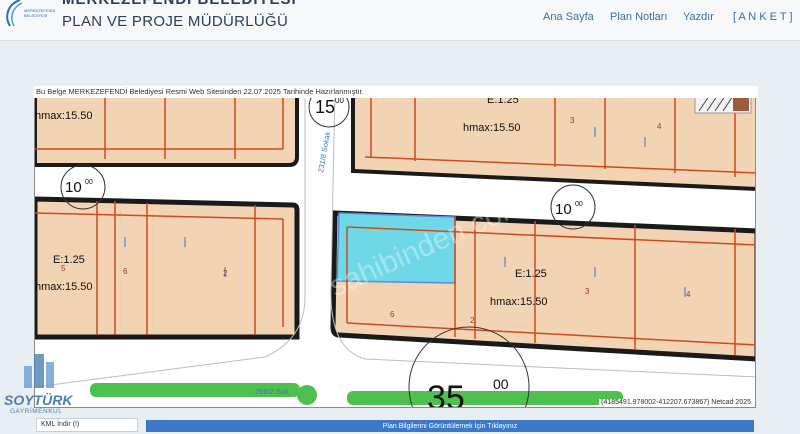 The image size is (800, 434). What do you see at coordinates (763, 17) in the screenshot?
I see `nav-survey: [ A N K E T ]` at bounding box center [763, 17].